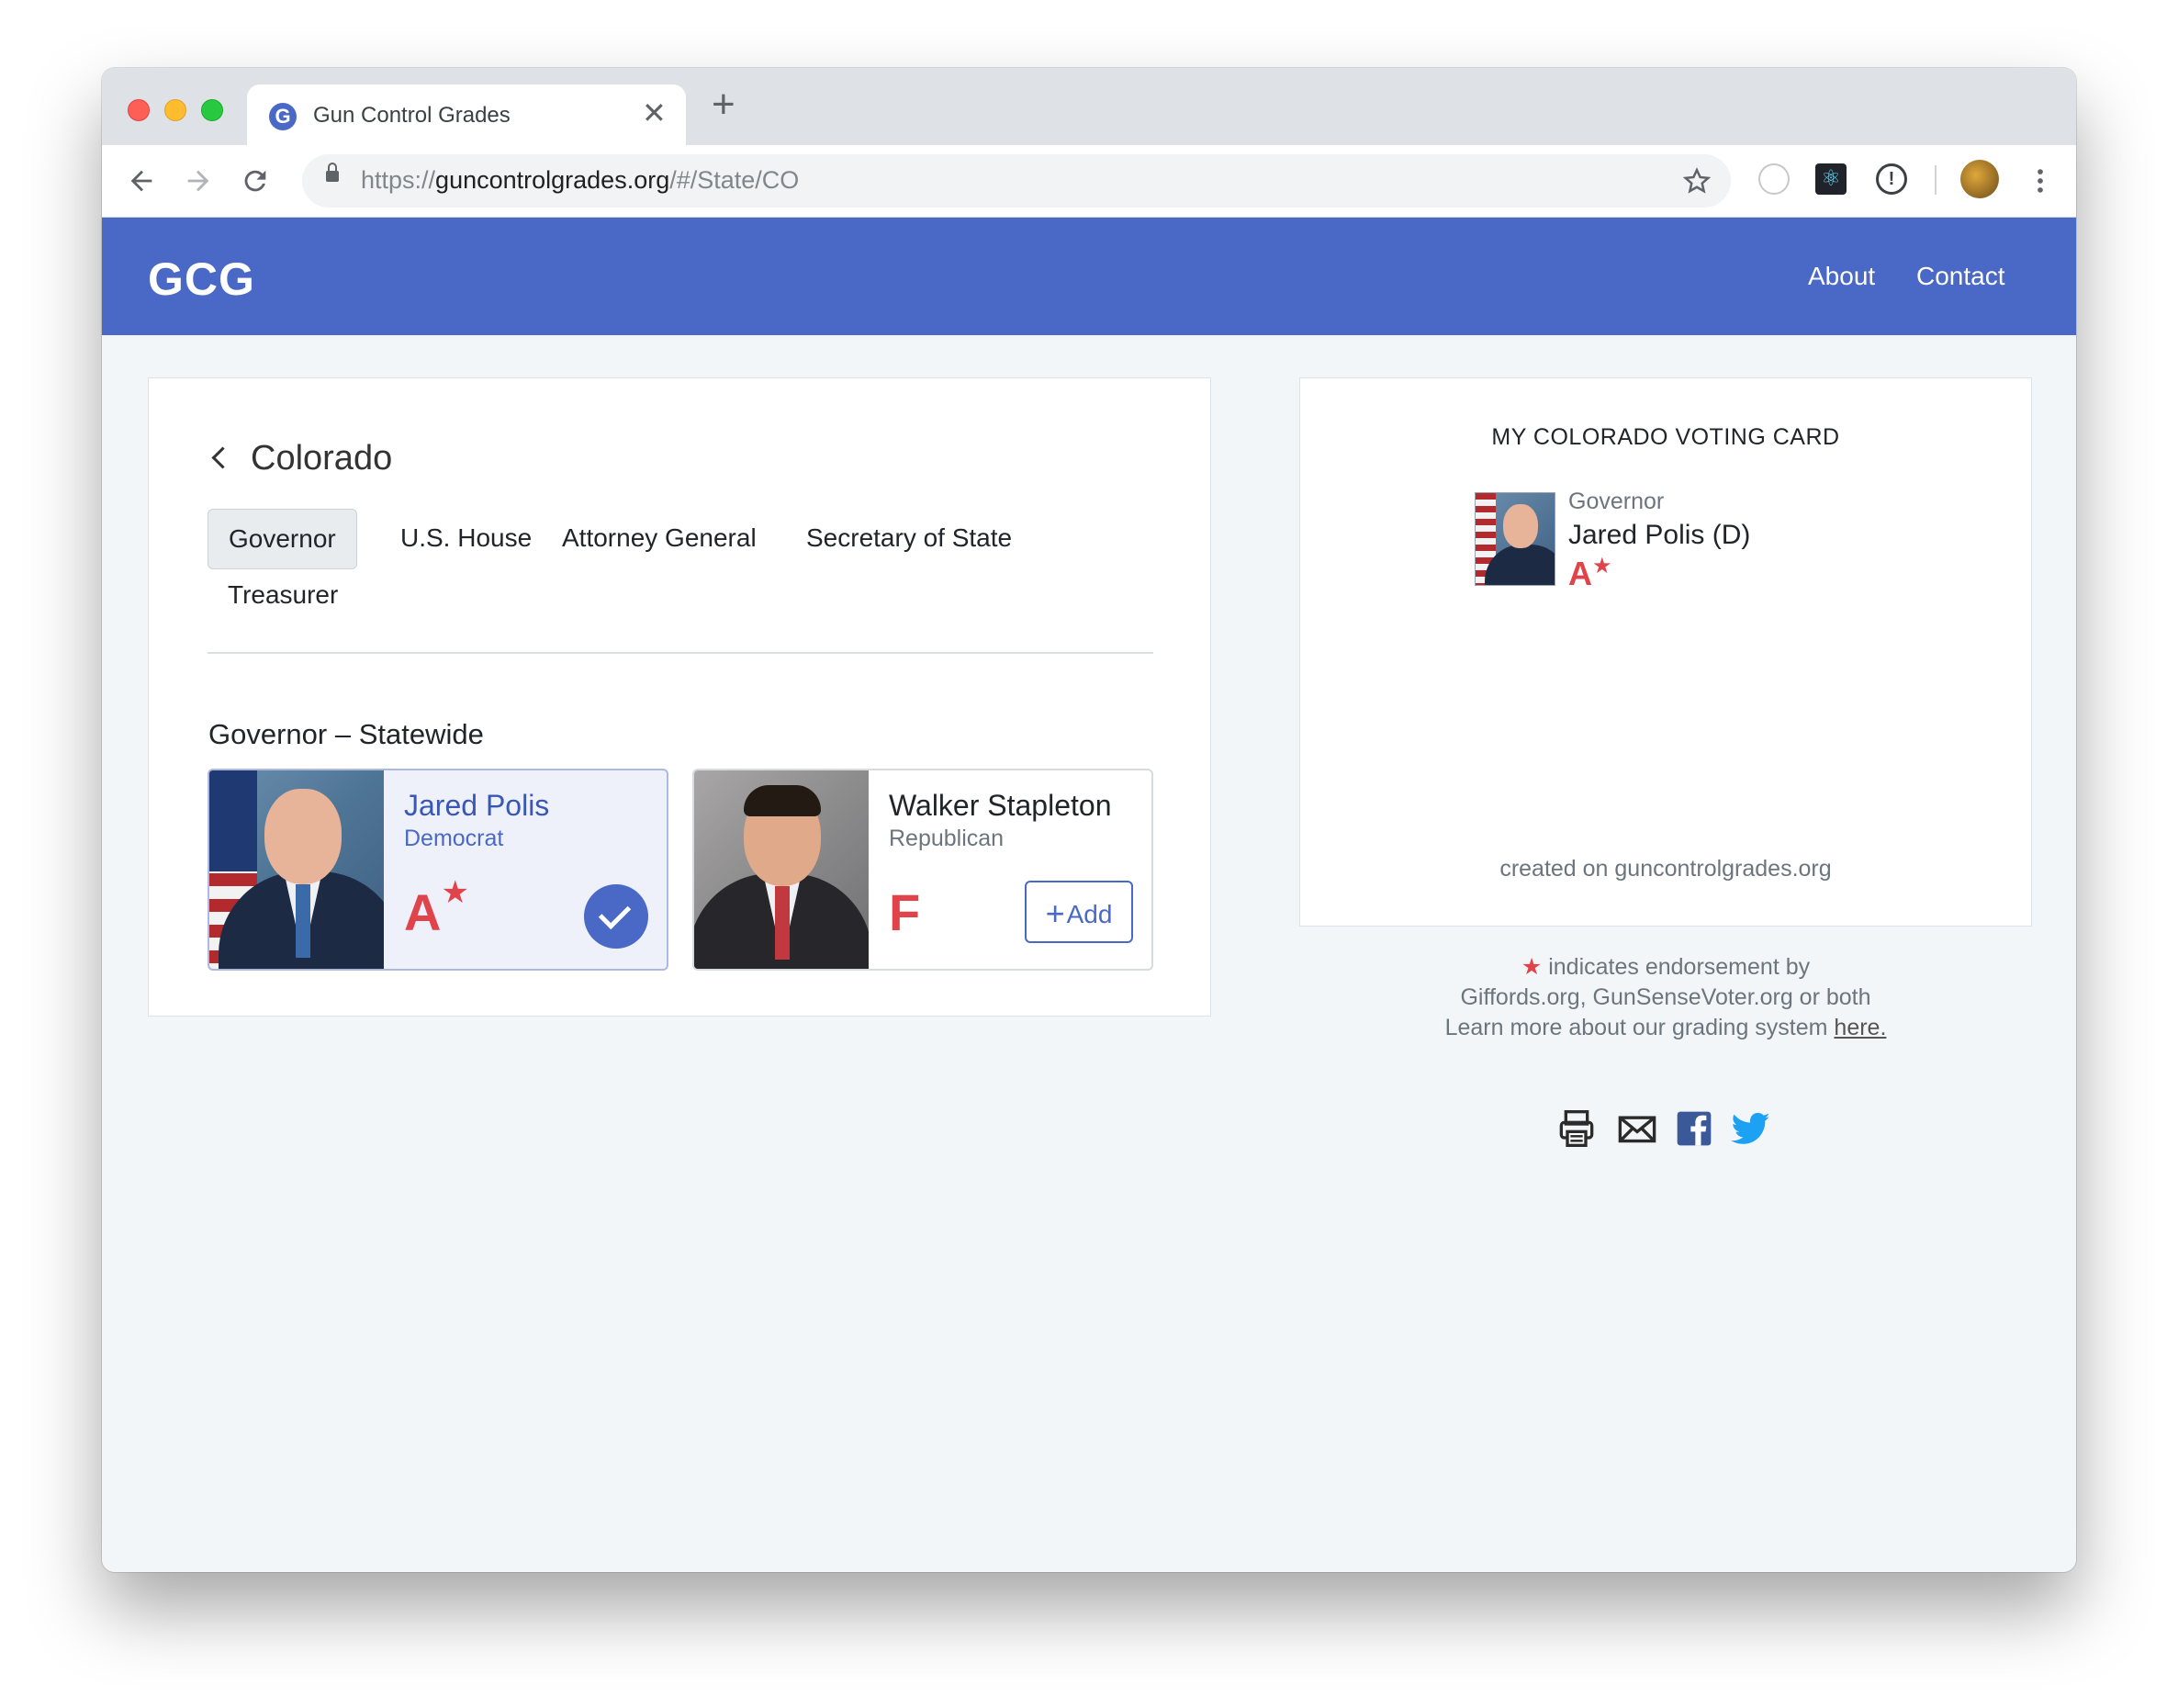  What do you see at coordinates (1659, 535) in the screenshot?
I see `voting-card-candidate: Jared Polis (D)` at bounding box center [1659, 535].